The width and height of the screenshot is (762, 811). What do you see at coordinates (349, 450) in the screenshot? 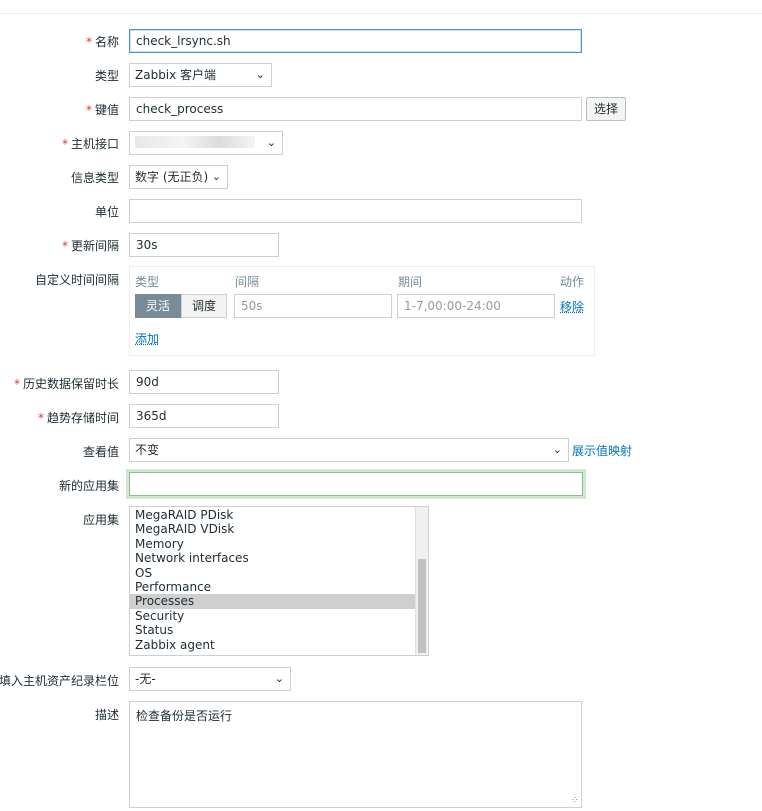
I see `show-value-select: 不变 ⌄` at bounding box center [349, 450].